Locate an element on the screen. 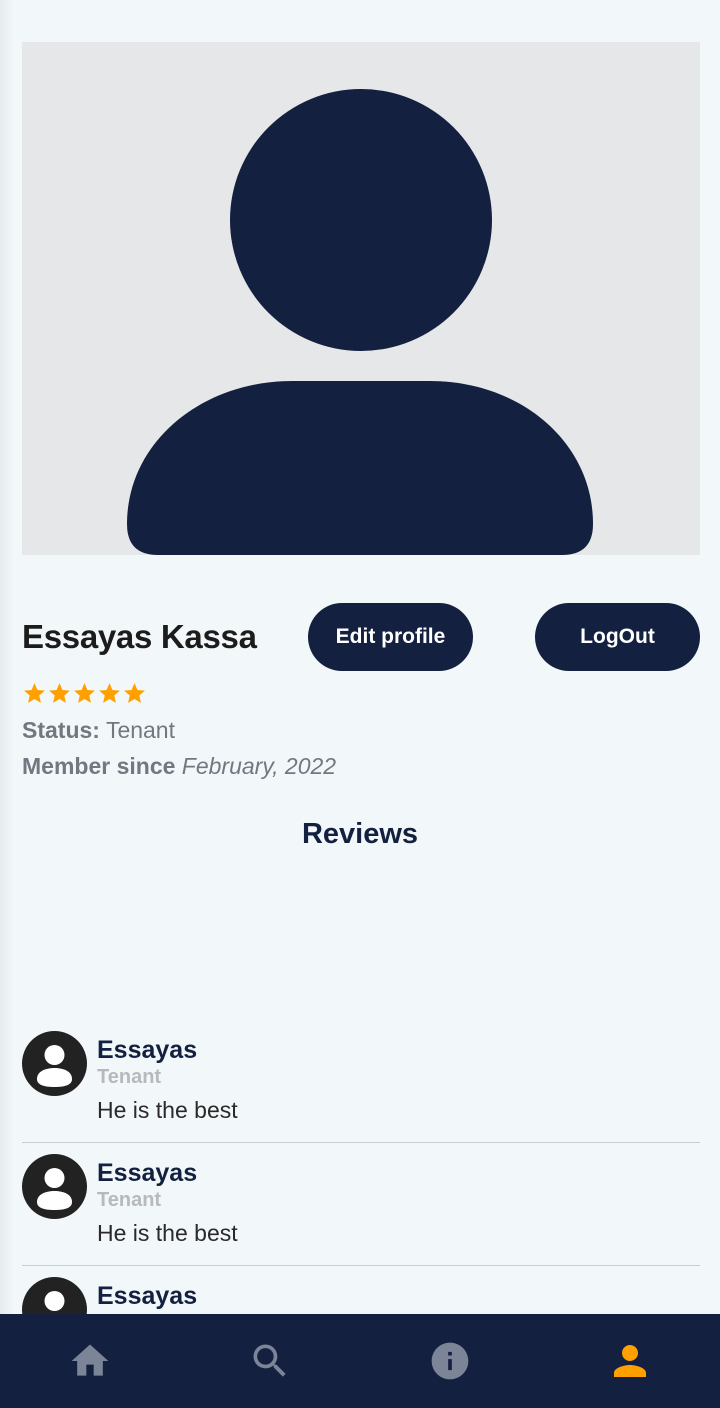 The image size is (720, 1408). nav-info is located at coordinates (450, 1361).